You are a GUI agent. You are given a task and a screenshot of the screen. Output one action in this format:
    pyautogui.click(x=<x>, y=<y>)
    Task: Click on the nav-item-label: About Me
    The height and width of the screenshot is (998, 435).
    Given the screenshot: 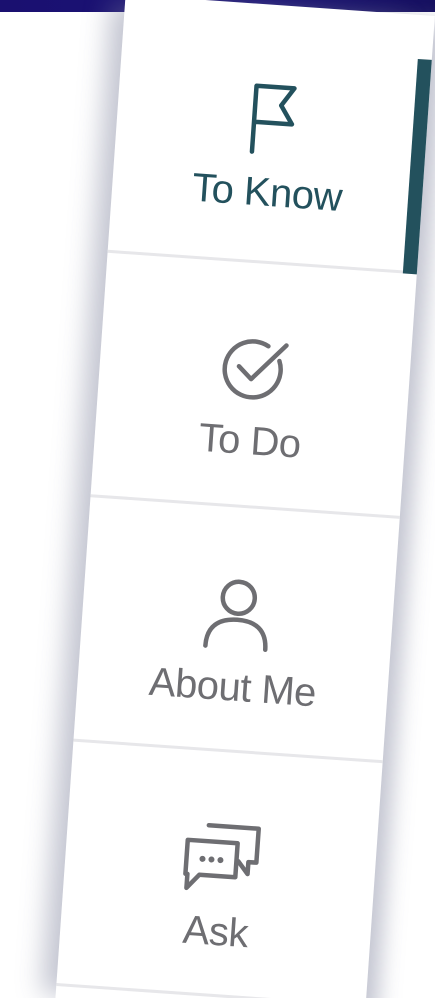 What is the action you would take?
    pyautogui.click(x=232, y=687)
    